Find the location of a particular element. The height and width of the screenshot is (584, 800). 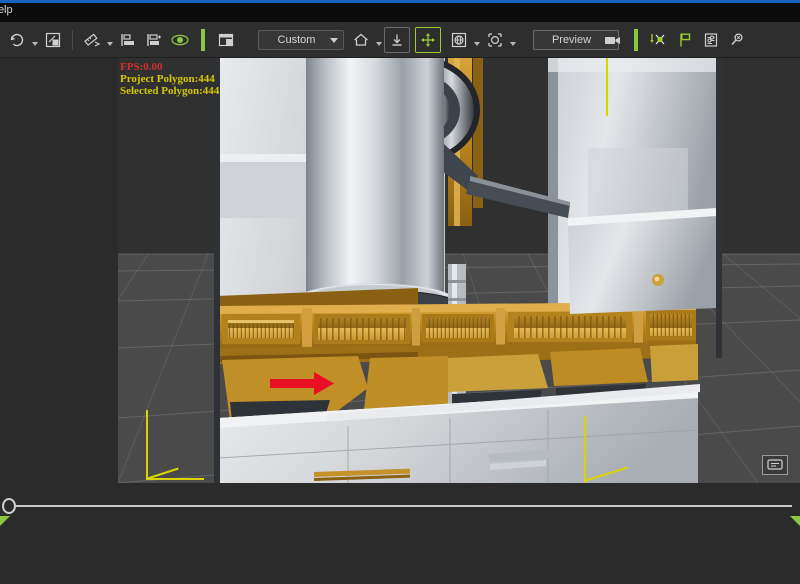

timeline-scrubber-handle is located at coordinates (9, 506).